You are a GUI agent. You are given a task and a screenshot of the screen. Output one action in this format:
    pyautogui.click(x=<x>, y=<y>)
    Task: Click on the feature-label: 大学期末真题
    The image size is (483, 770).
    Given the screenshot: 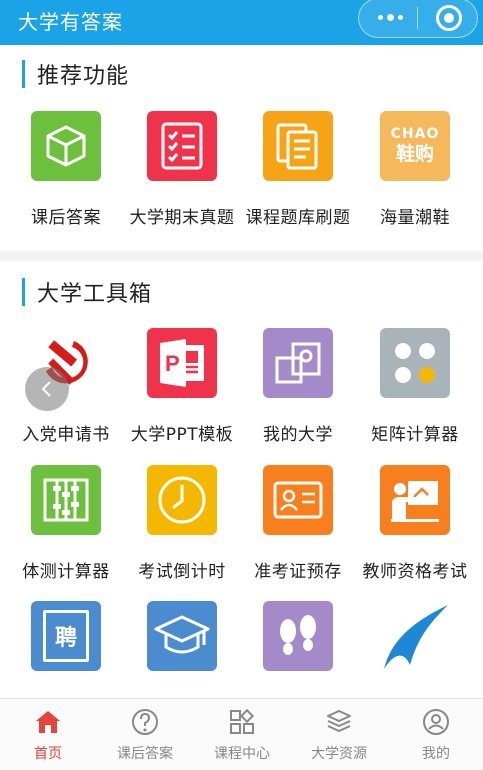 What is the action you would take?
    pyautogui.click(x=182, y=218)
    